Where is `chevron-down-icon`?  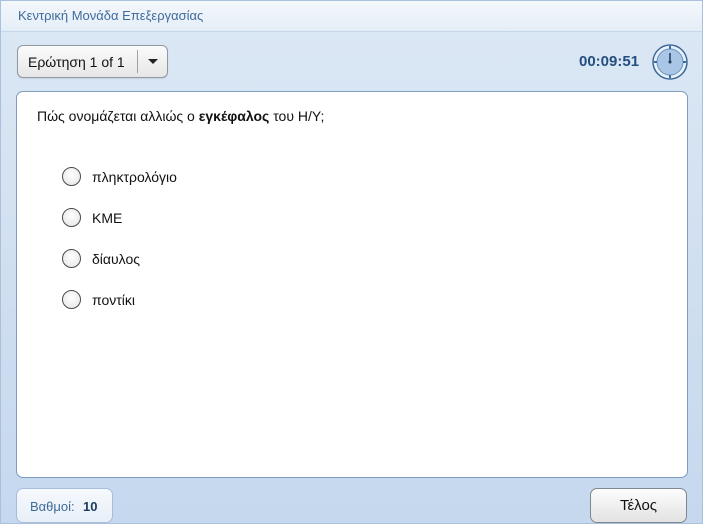
chevron-down-icon is located at coordinates (153, 61).